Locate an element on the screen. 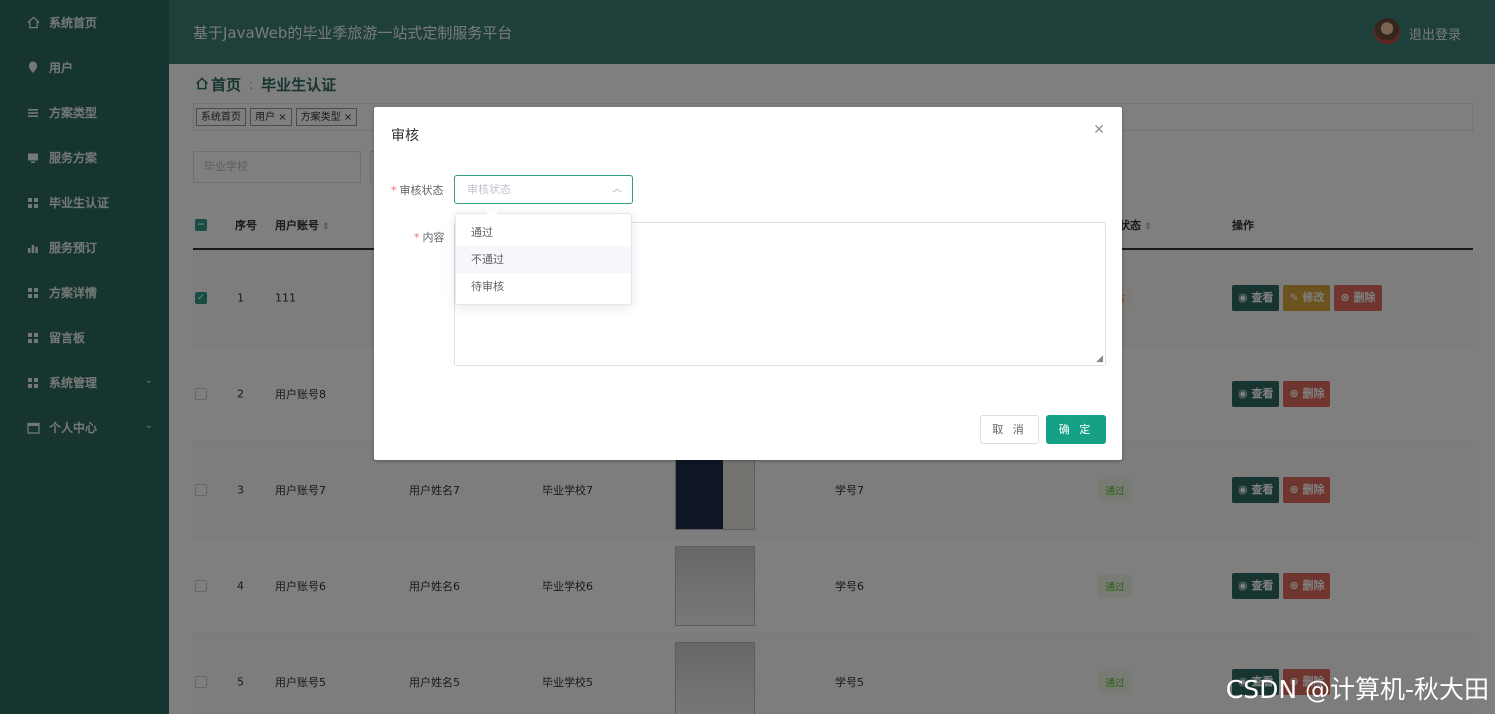 This screenshot has width=1495, height=714. confirm-button: 确 定 is located at coordinates (1076, 429).